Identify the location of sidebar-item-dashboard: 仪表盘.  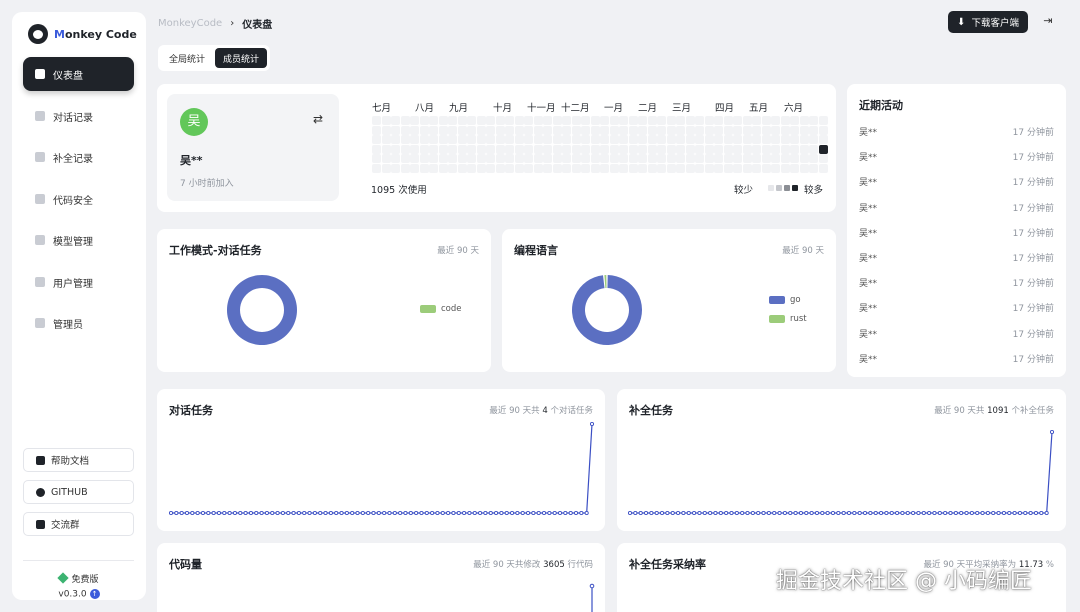
(78, 74).